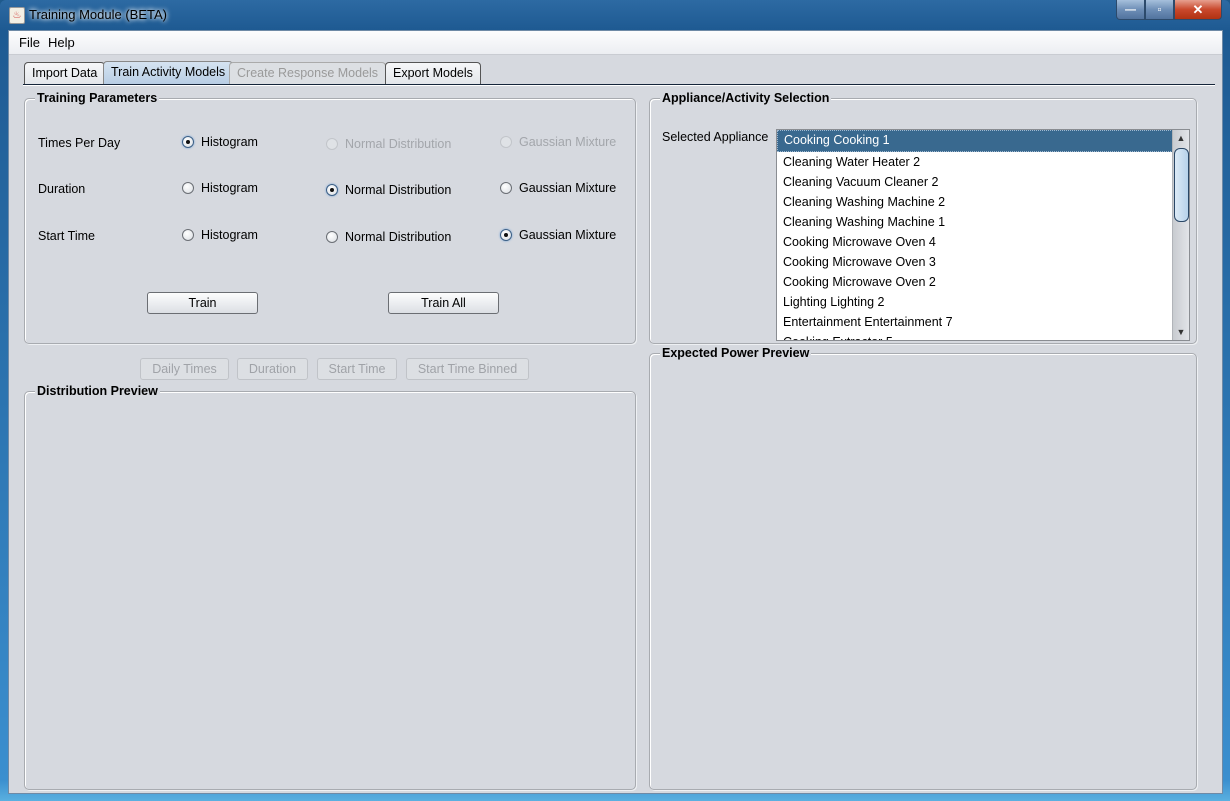 Image resolution: width=1230 pixels, height=801 pixels. I want to click on appliance-list-item: Cooking Microwave Oven 4, so click(983, 242).